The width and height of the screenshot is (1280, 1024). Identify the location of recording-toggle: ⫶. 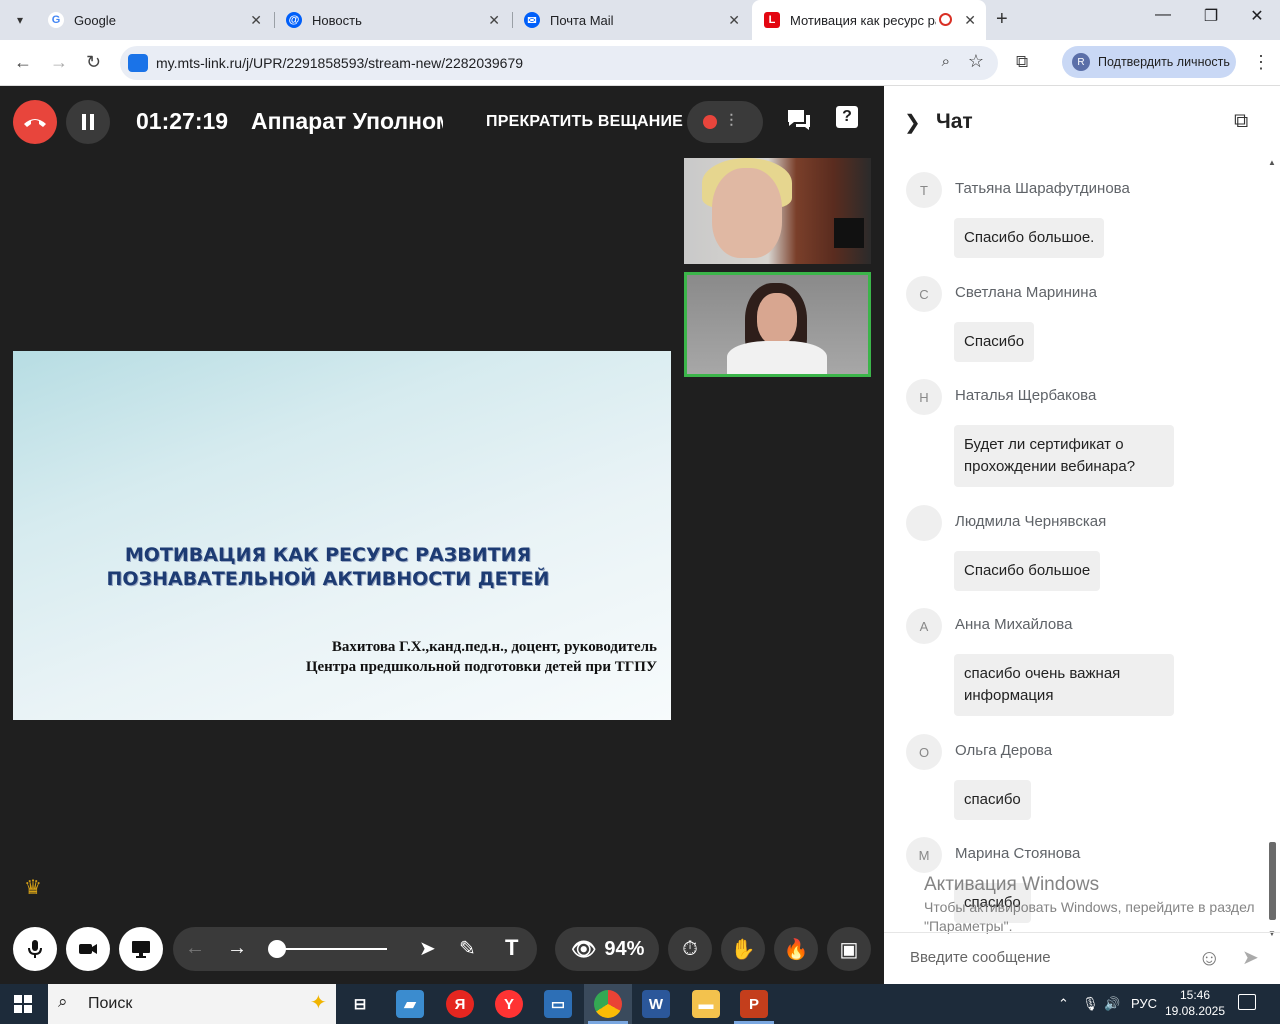
(725, 122).